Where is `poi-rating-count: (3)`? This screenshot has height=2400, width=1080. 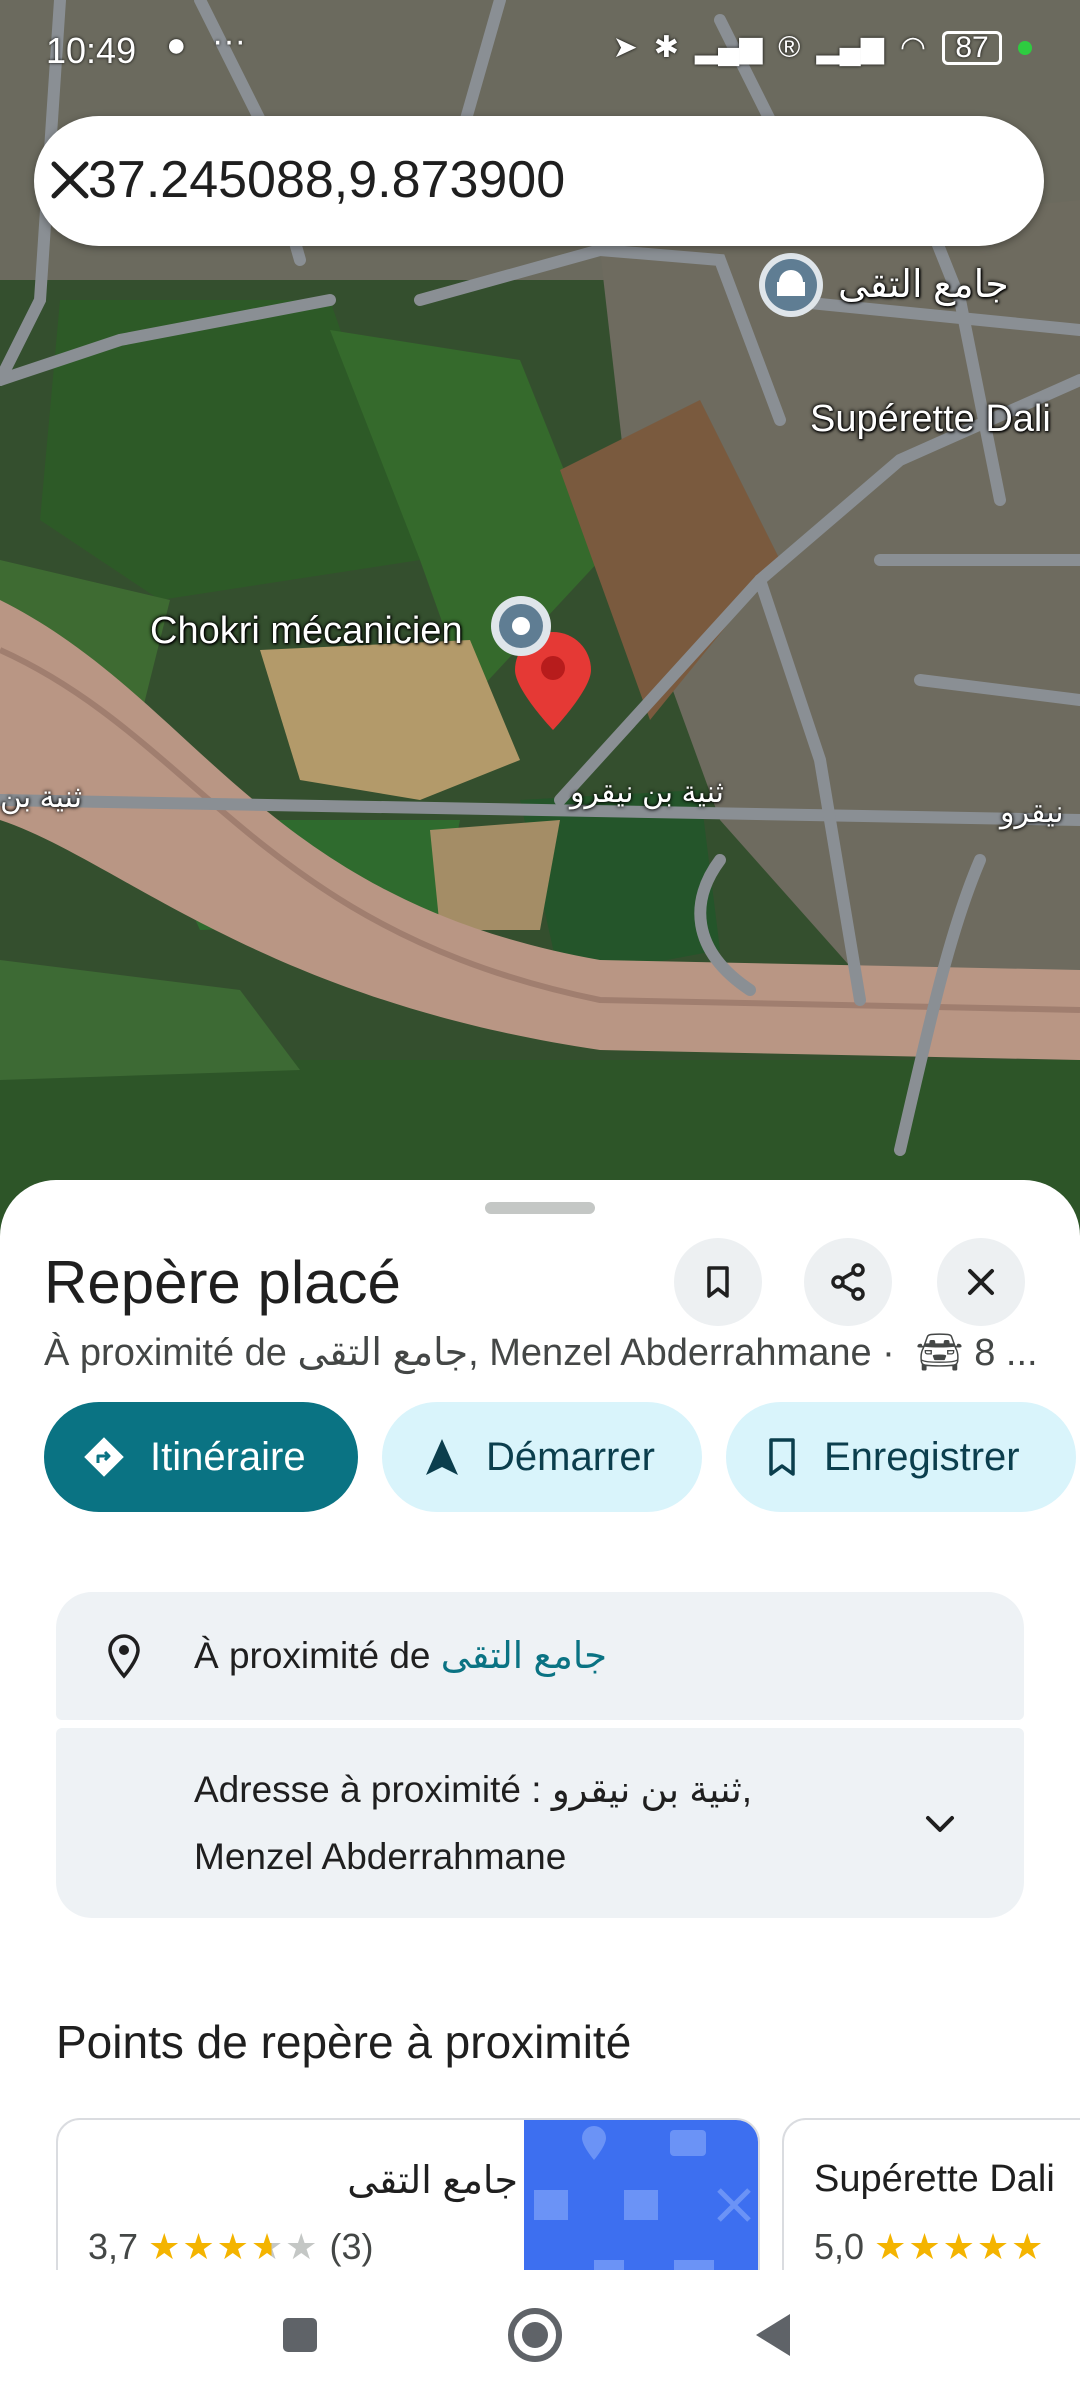
poi-rating-count: (3) is located at coordinates (351, 2246).